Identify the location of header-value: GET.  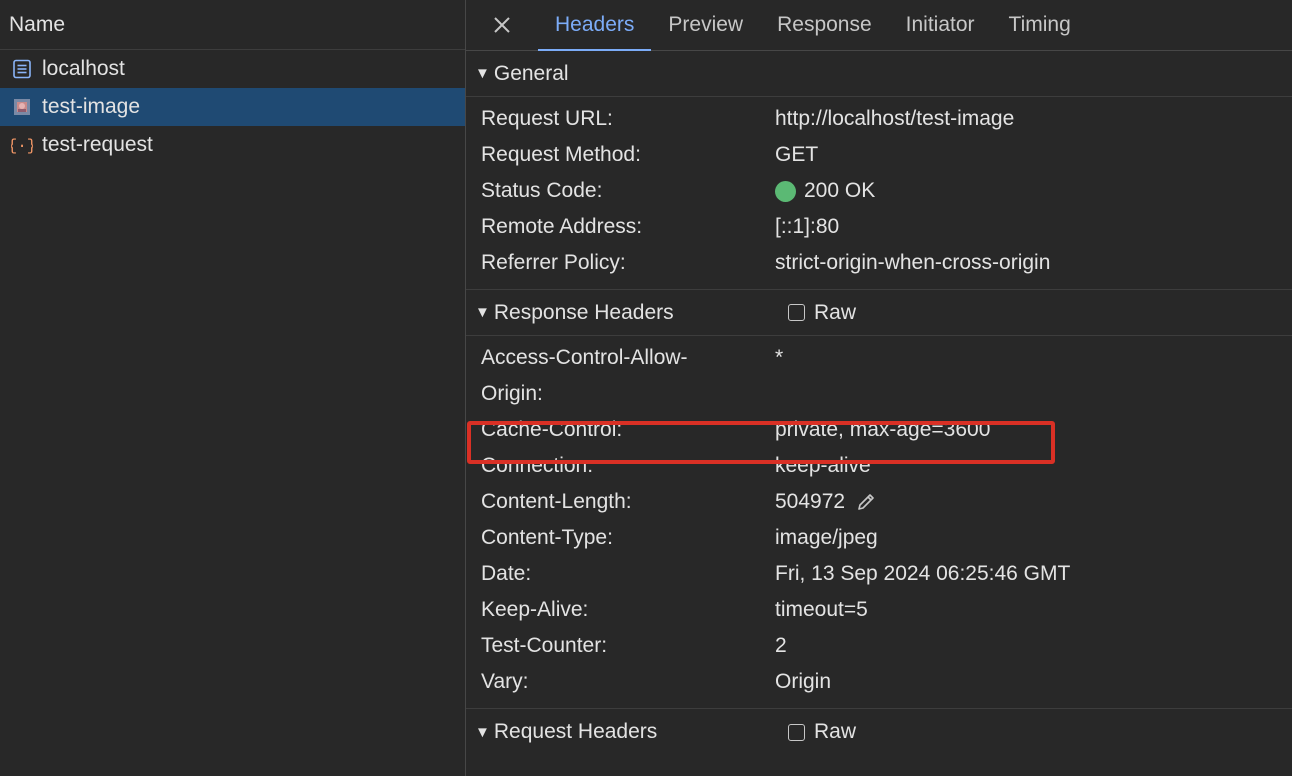
(797, 154).